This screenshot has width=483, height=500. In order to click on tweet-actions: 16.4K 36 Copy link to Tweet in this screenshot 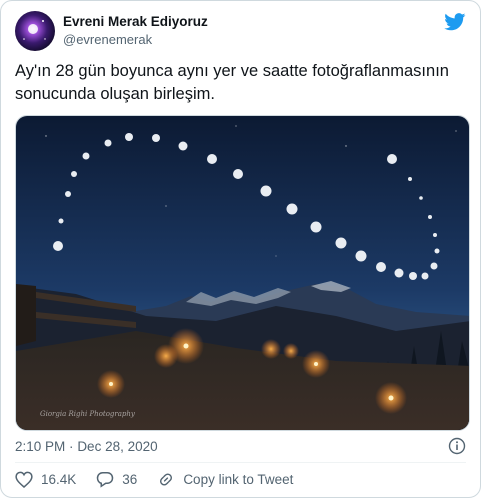, I will do `click(164, 479)`.